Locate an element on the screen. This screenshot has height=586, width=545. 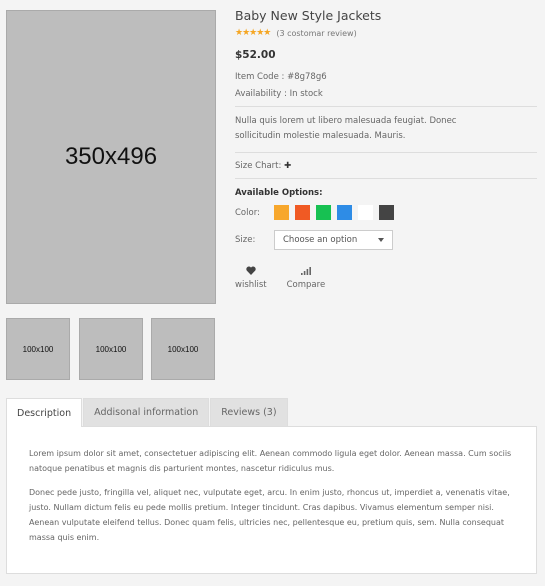
color-swatch-white is located at coordinates (365, 212).